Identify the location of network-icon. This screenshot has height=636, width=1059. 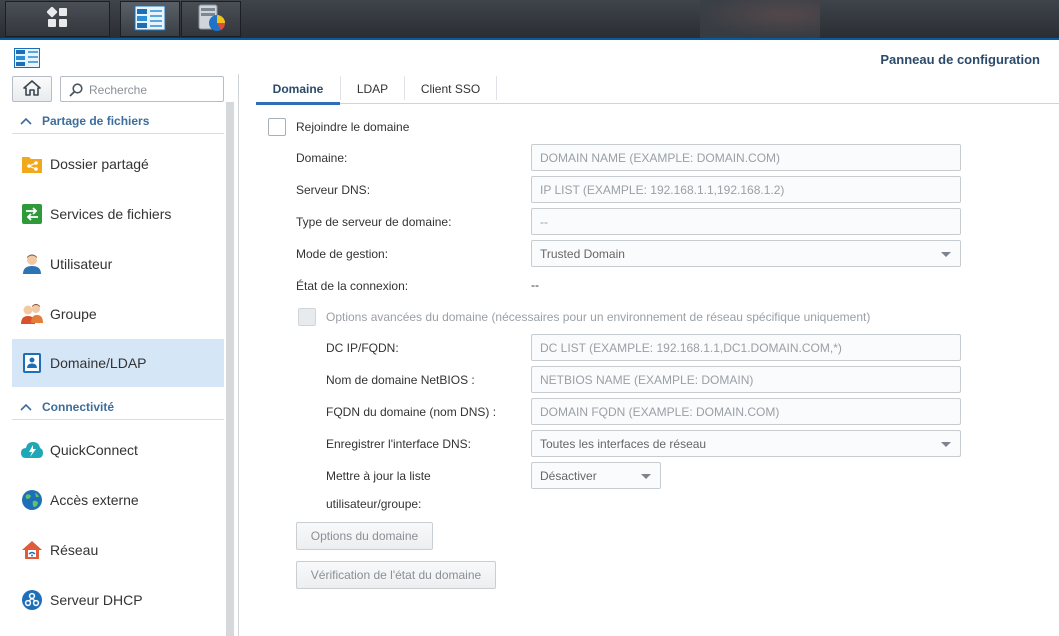
(32, 550).